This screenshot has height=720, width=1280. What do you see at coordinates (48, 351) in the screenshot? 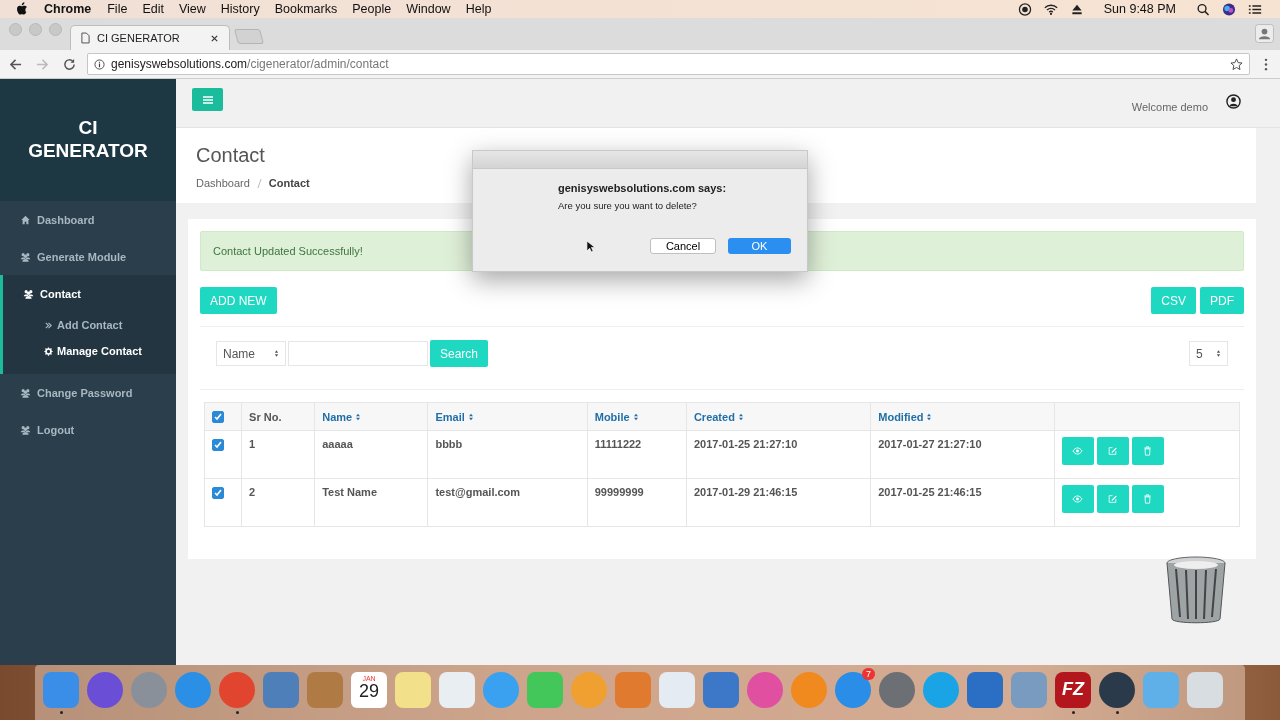
I see `gear-icon` at bounding box center [48, 351].